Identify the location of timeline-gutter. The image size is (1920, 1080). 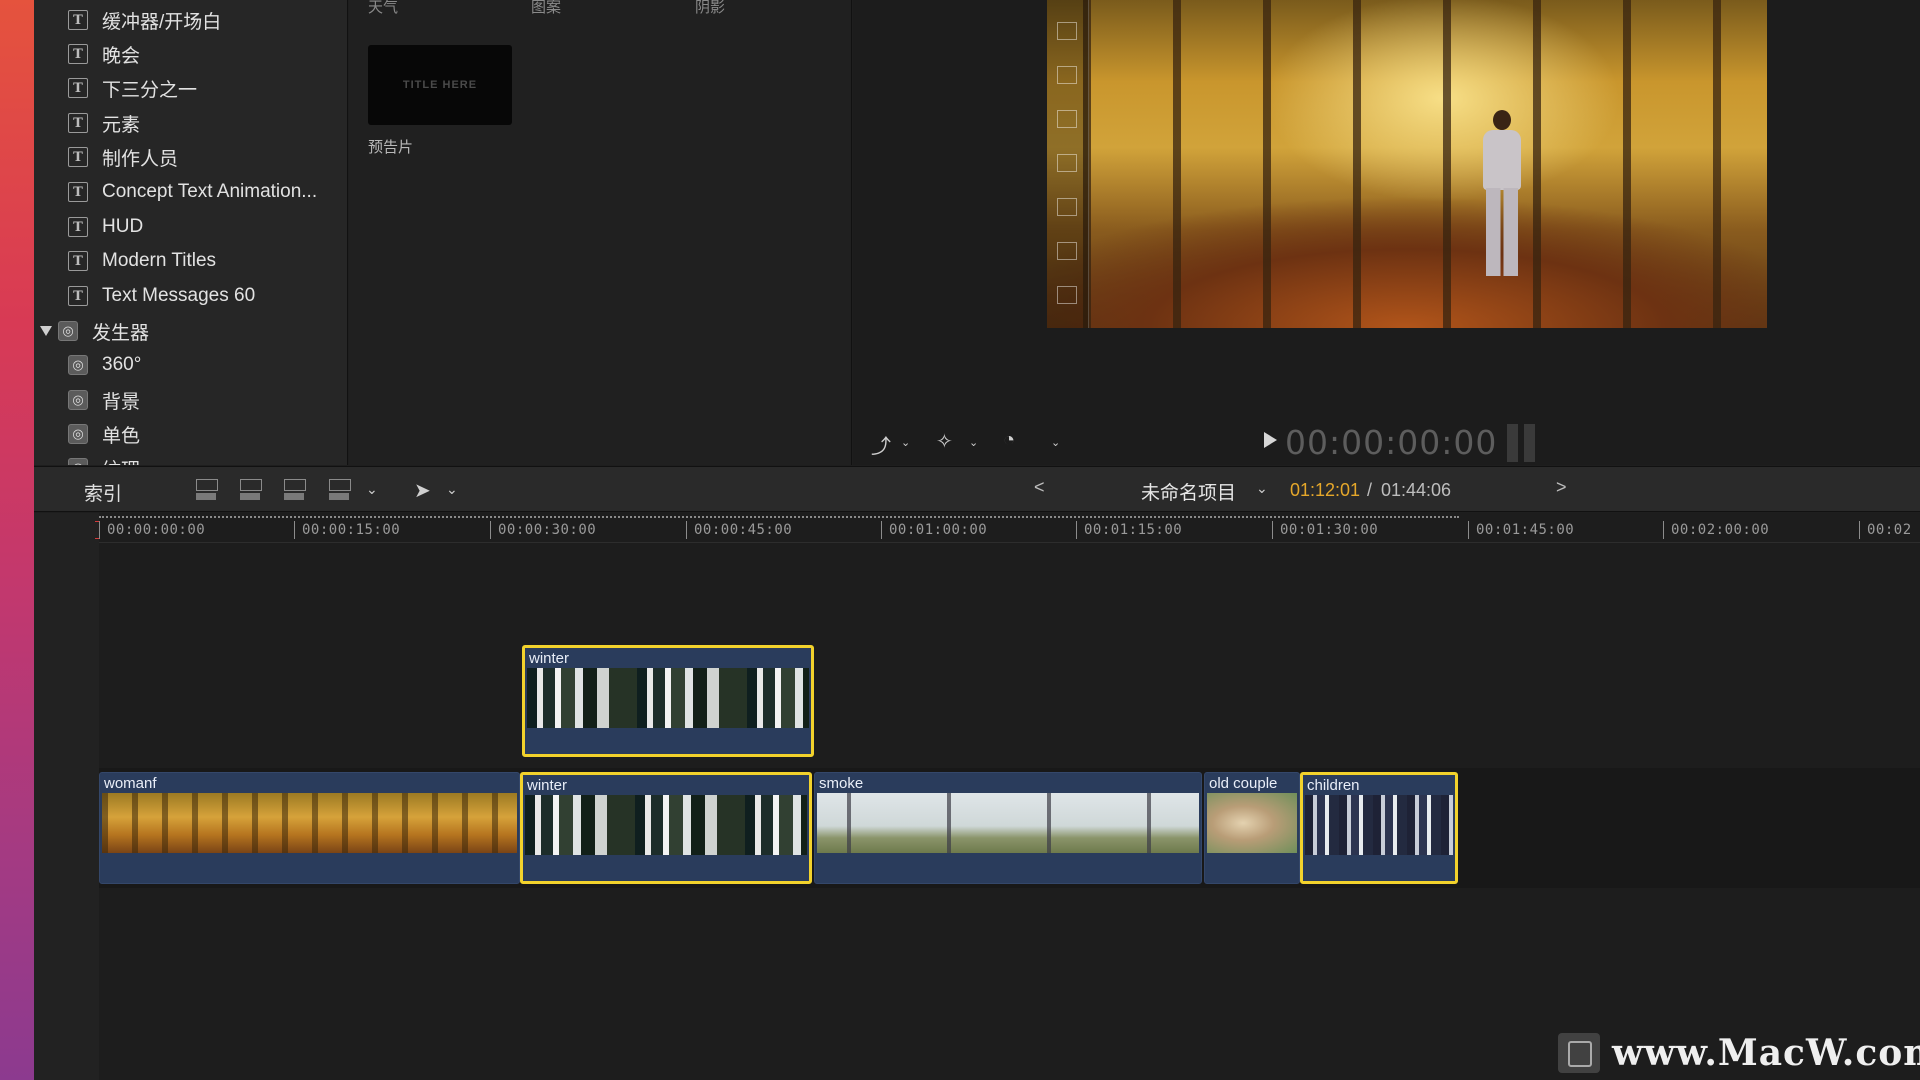
(66, 796).